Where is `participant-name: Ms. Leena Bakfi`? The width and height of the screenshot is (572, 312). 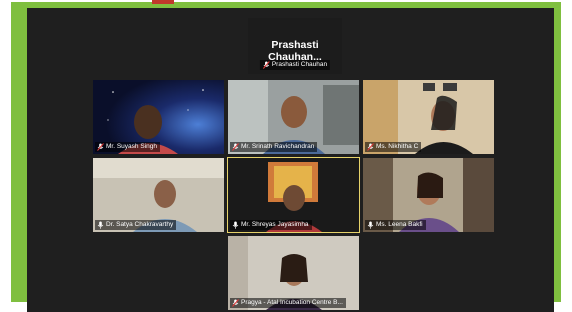
participant-name: Ms. Leena Bakfi is located at coordinates (399, 224).